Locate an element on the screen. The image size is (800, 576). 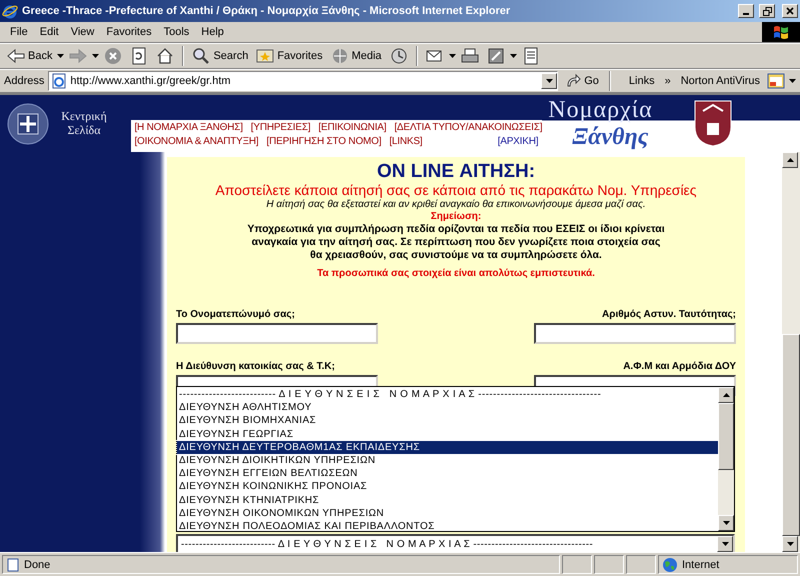
restore-button is located at coordinates (767, 11).